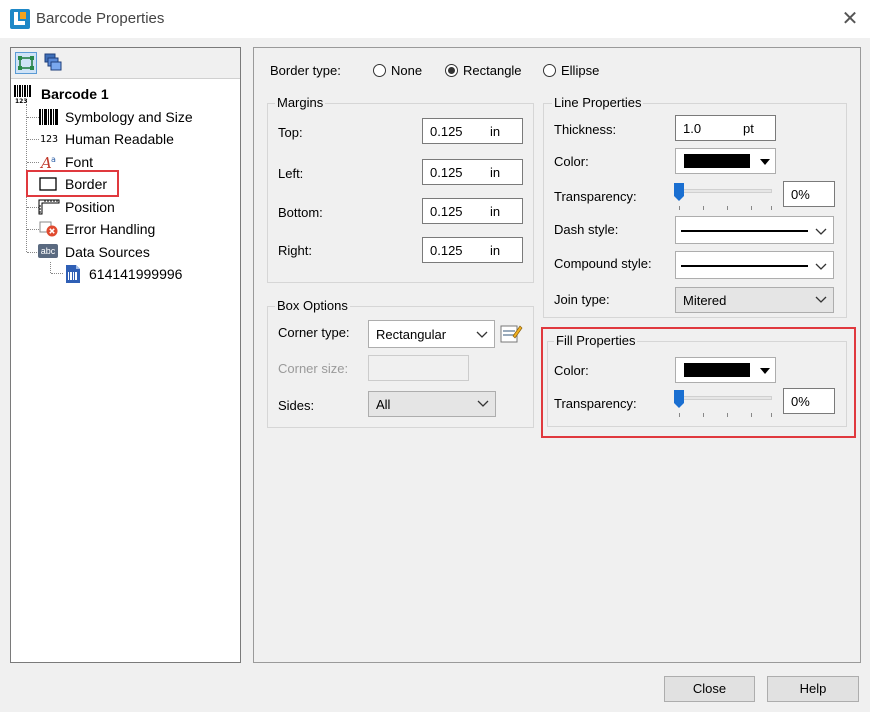 The height and width of the screenshot is (712, 870). What do you see at coordinates (549, 70) in the screenshot?
I see `radio-border-ellipse` at bounding box center [549, 70].